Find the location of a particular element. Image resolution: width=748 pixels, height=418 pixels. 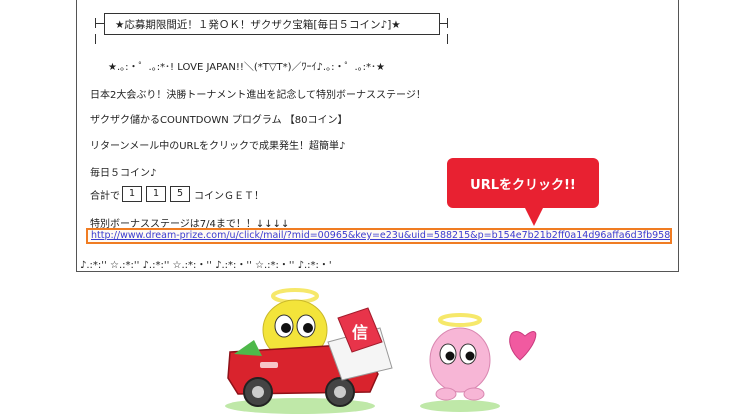

banner-bracket-left-bottom is located at coordinates (95, 39).